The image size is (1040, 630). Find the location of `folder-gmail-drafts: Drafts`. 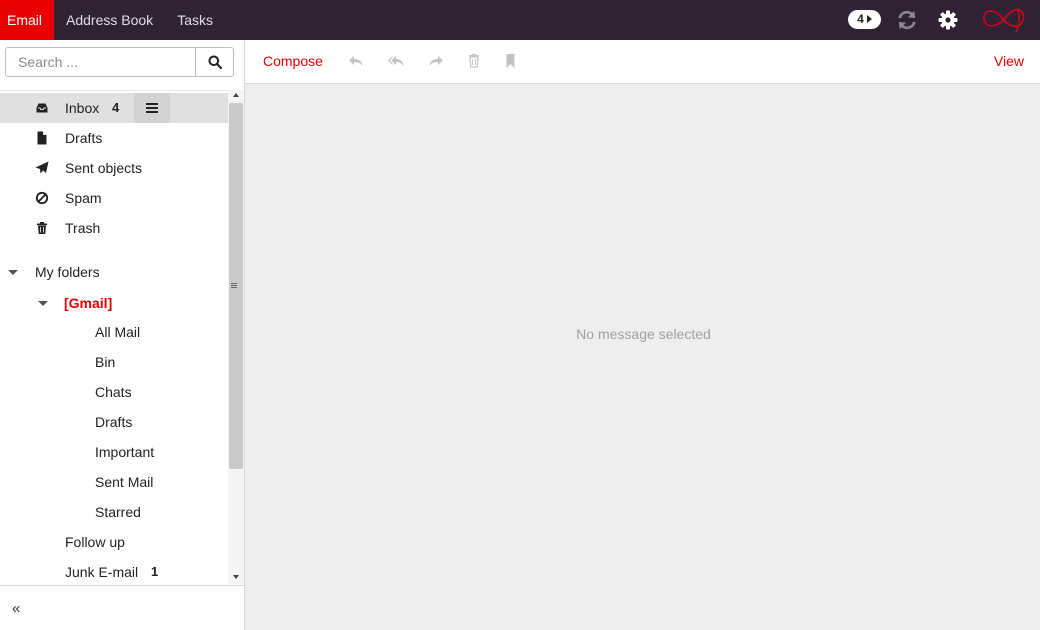

folder-gmail-drafts: Drafts is located at coordinates (114, 422).